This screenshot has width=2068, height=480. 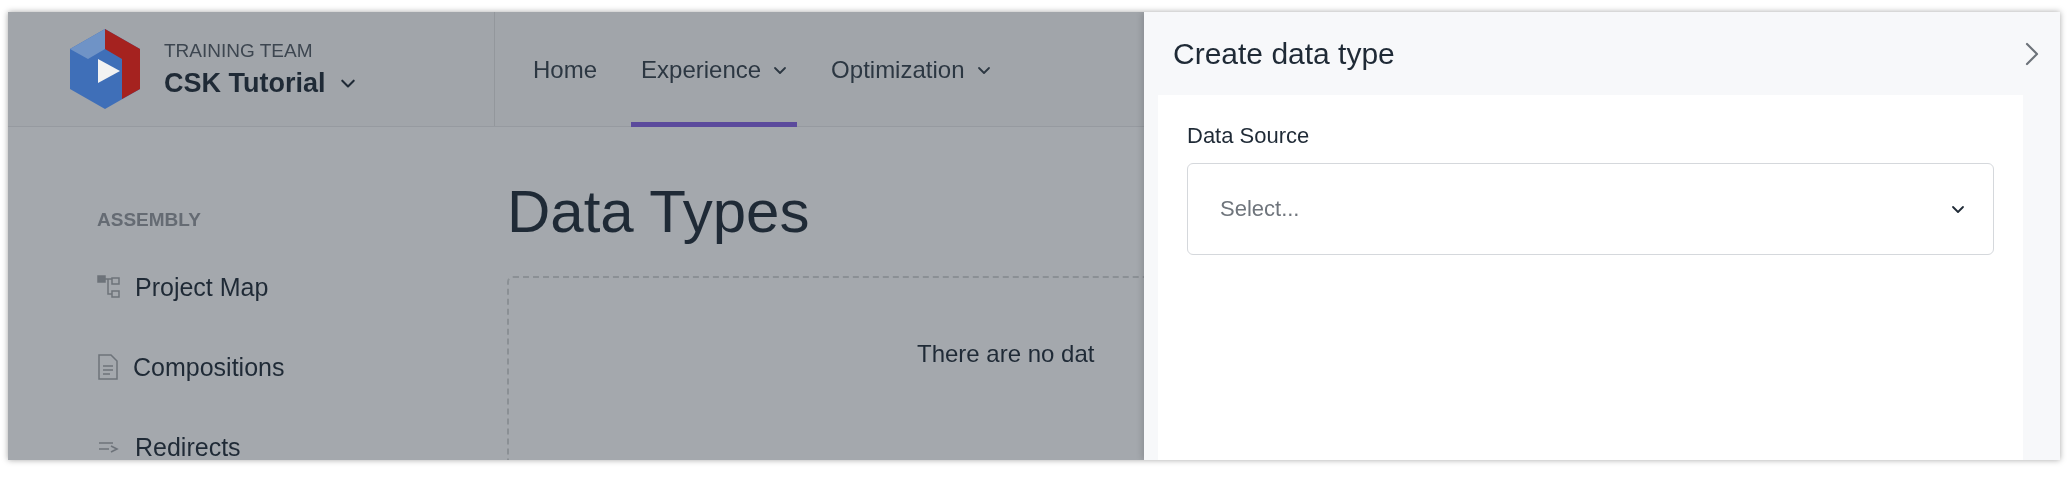 I want to click on nav-tab: Optimization, so click(x=911, y=69).